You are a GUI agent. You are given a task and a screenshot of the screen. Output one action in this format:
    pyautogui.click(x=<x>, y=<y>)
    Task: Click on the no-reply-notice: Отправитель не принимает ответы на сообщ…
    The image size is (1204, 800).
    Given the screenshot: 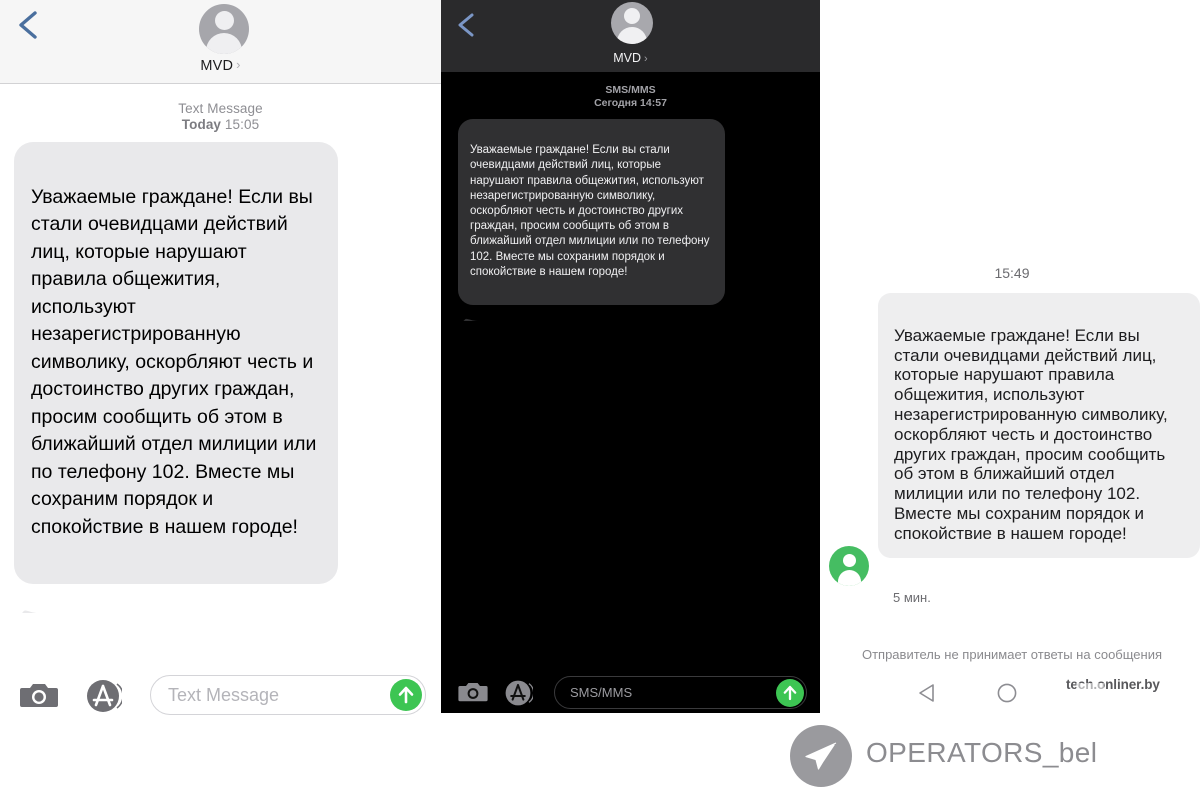 What is the action you would take?
    pyautogui.click(x=1012, y=654)
    